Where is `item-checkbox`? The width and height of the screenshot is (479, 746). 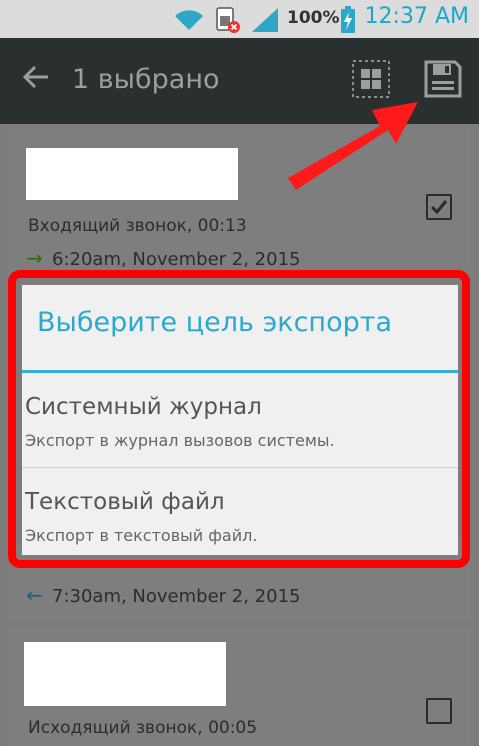
item-checkbox is located at coordinates (439, 711).